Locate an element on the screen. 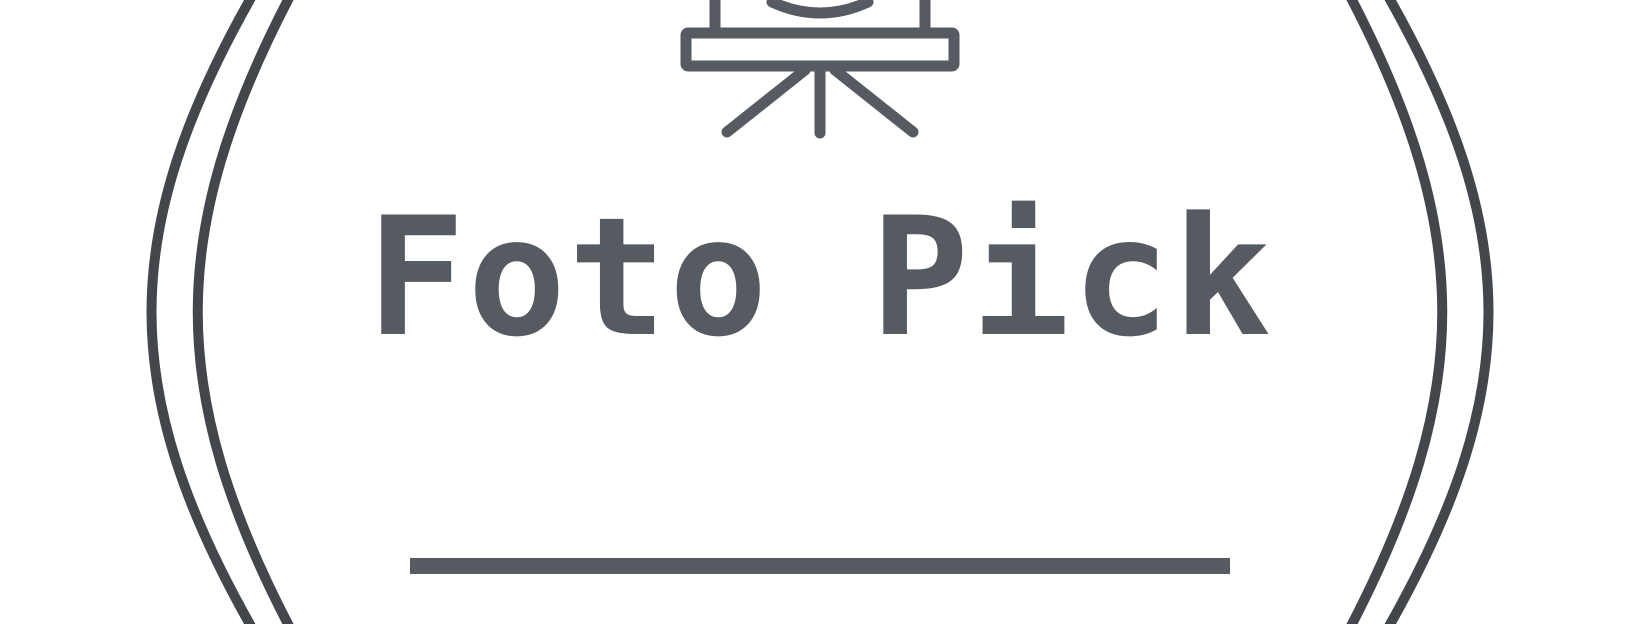  camera-lens-arc is located at coordinates (820, 9).